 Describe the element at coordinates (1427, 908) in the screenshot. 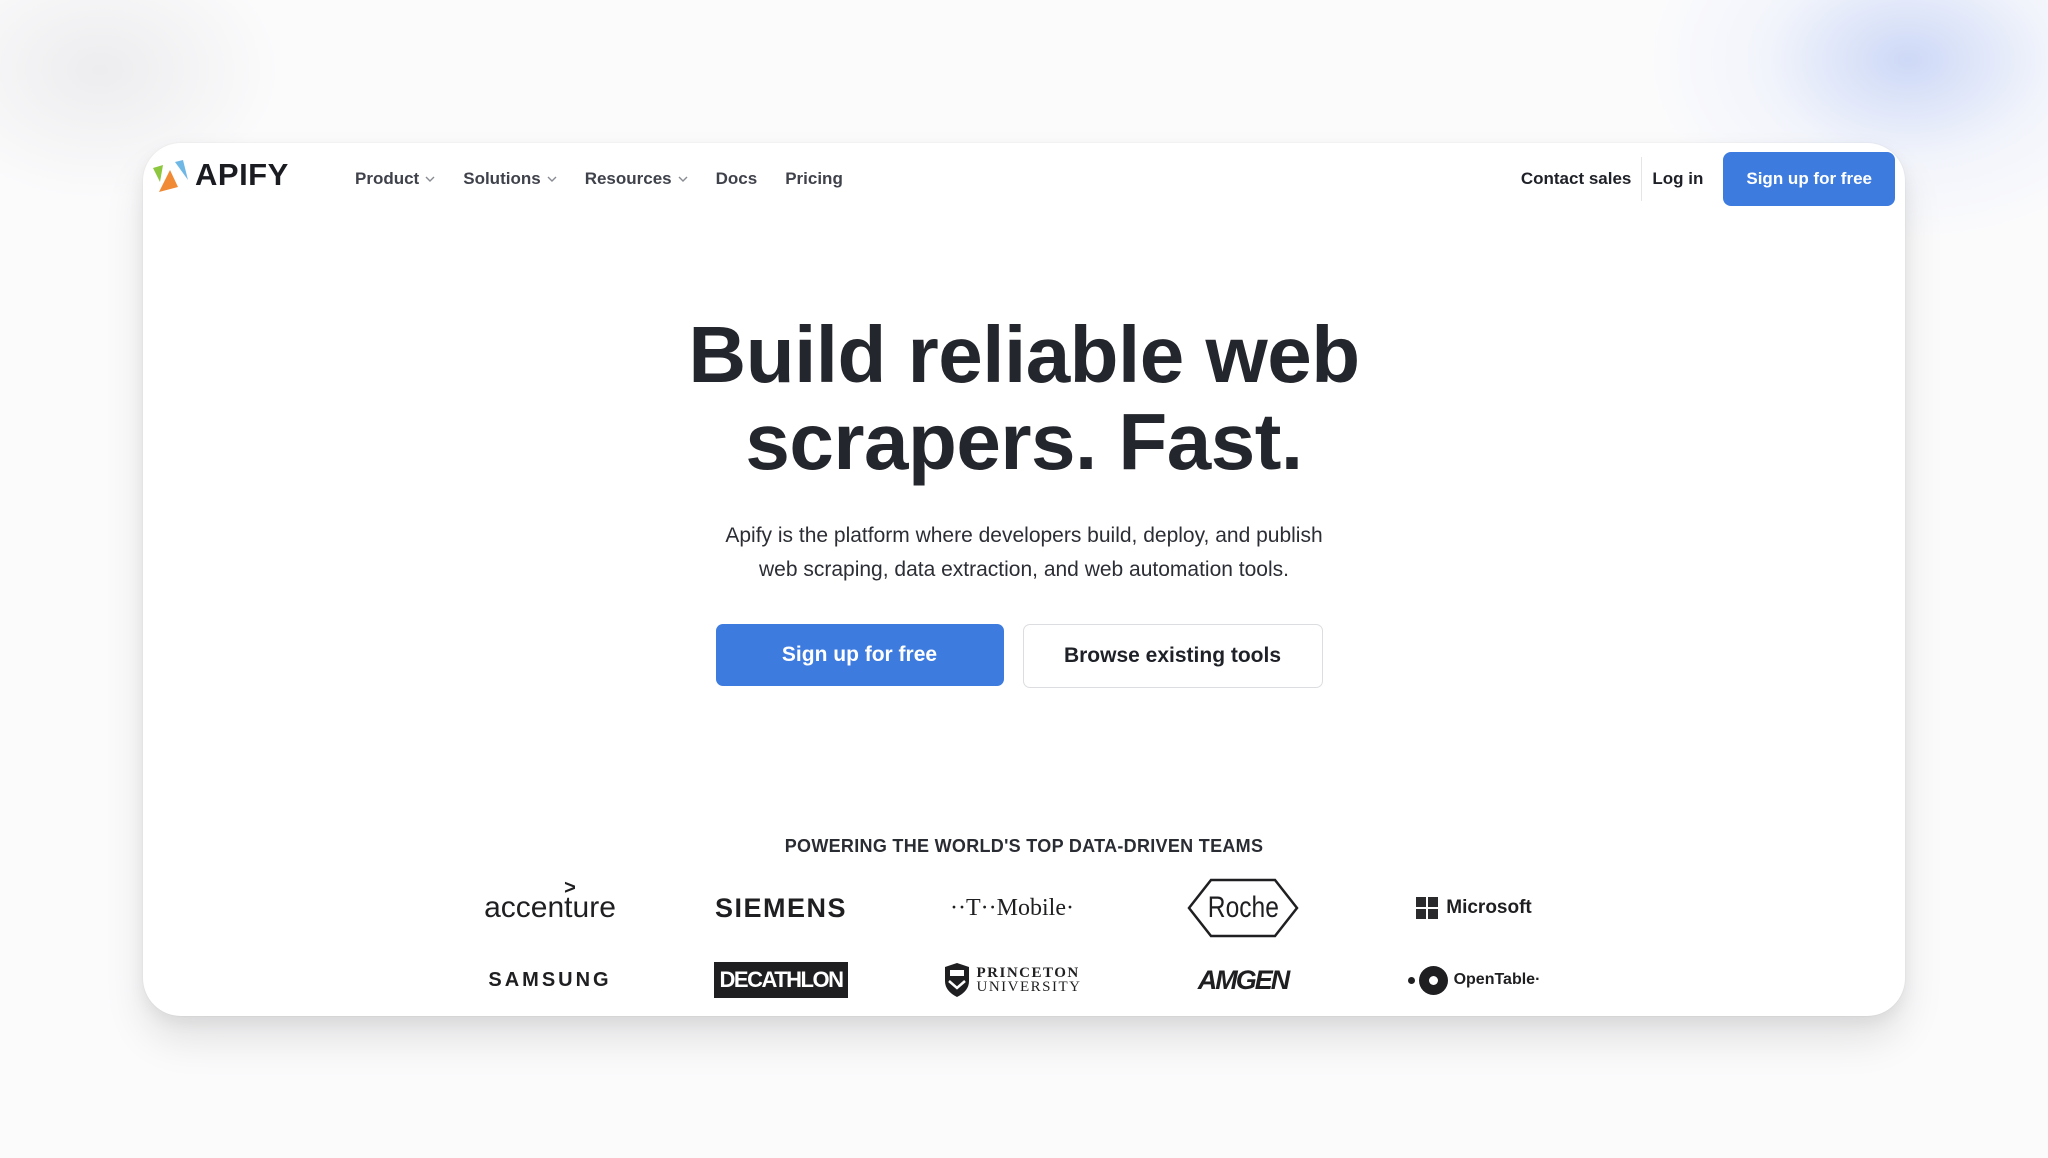

I see `microsoft-windows-icon` at that location.